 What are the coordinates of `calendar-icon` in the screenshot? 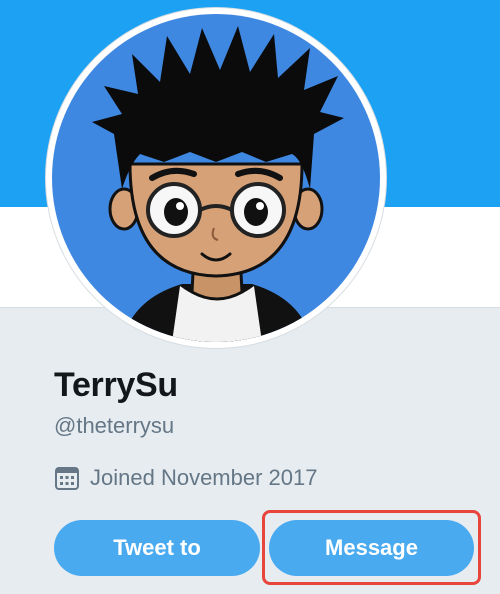 It's located at (67, 478).